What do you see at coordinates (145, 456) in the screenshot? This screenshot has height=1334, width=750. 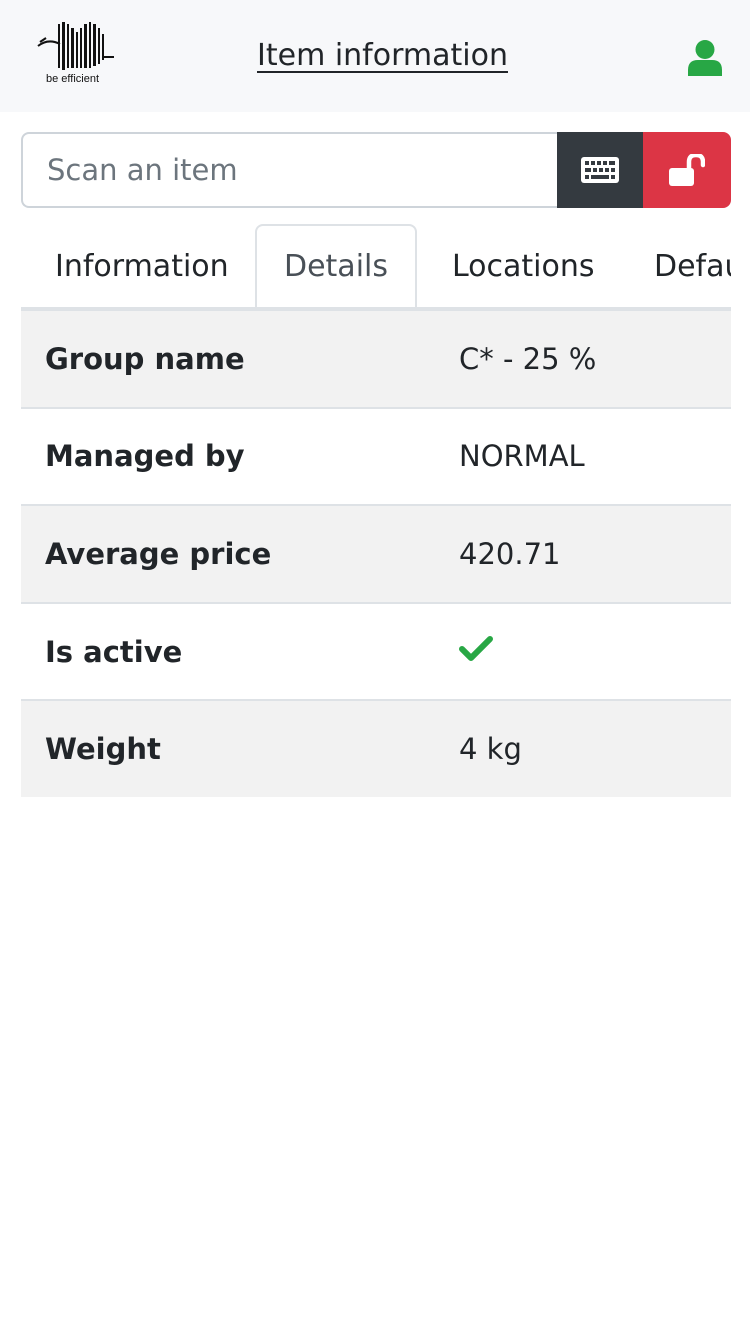 I see `row-label: Managed by` at bounding box center [145, 456].